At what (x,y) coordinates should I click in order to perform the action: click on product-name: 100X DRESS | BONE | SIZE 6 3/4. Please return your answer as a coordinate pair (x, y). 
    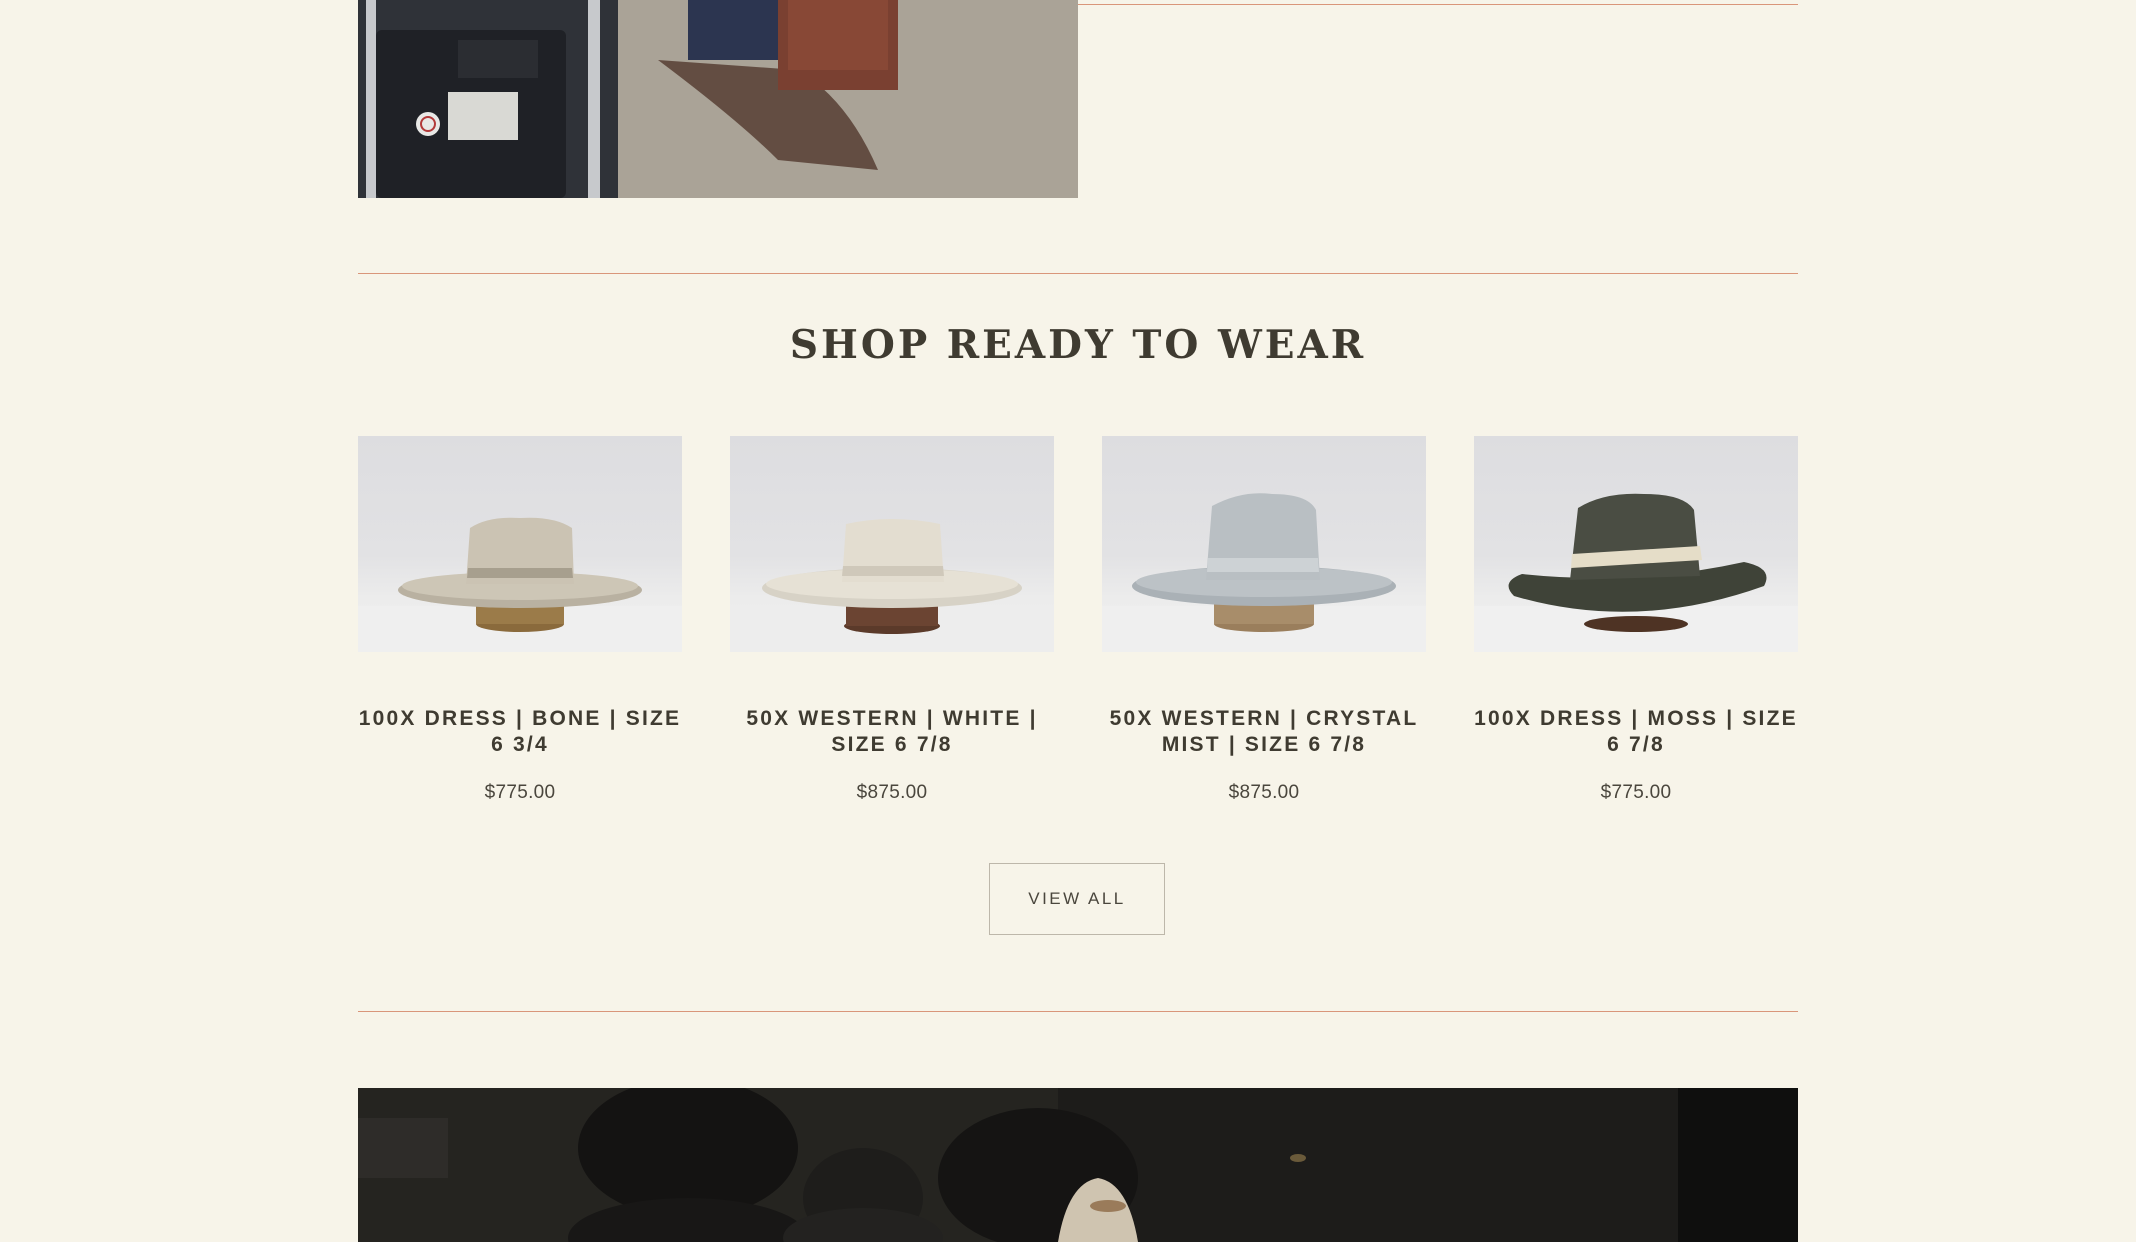
    Looking at the image, I should click on (520, 732).